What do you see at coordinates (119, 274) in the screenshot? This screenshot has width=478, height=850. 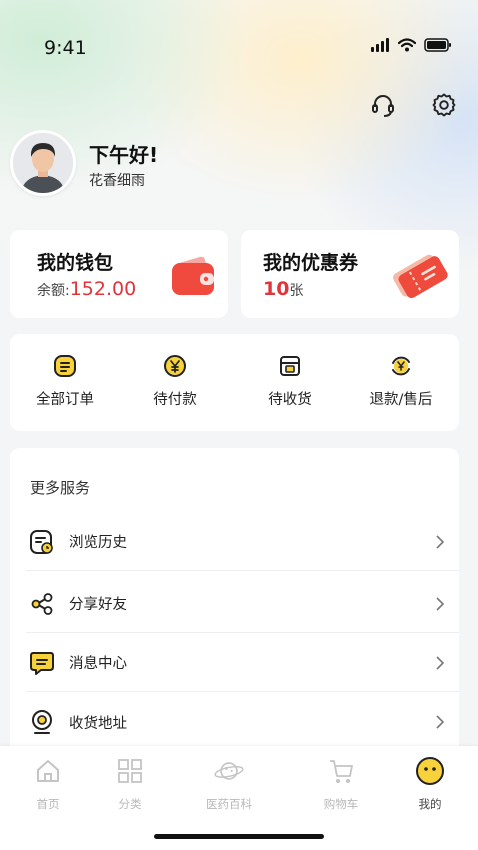 I see `wallet-card: 我的钱包 余额:152.00` at bounding box center [119, 274].